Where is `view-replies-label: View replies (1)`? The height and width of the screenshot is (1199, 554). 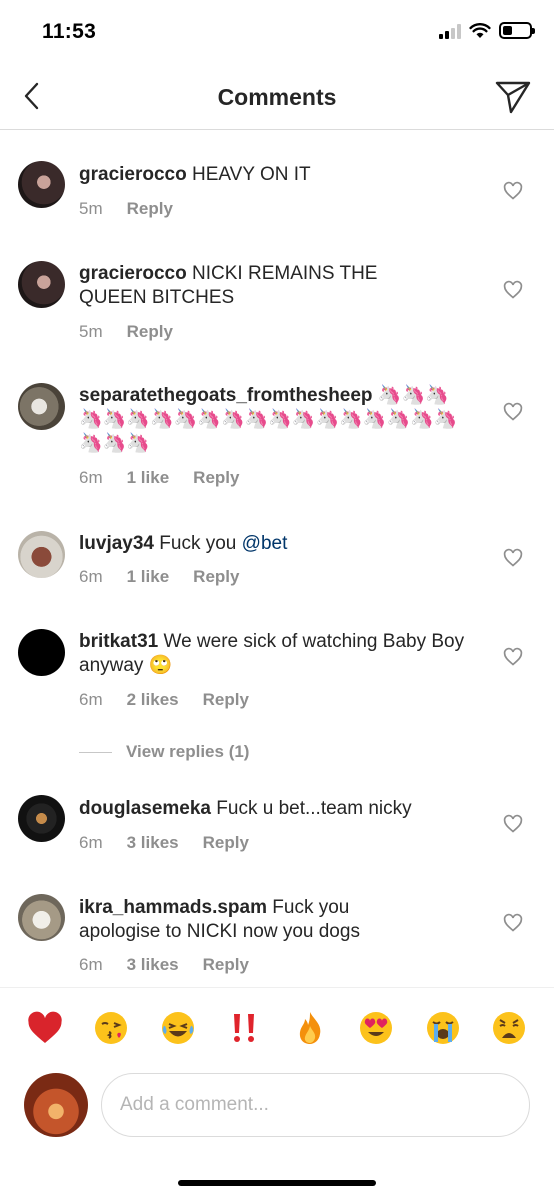
view-replies-label: View replies (1) is located at coordinates (188, 751).